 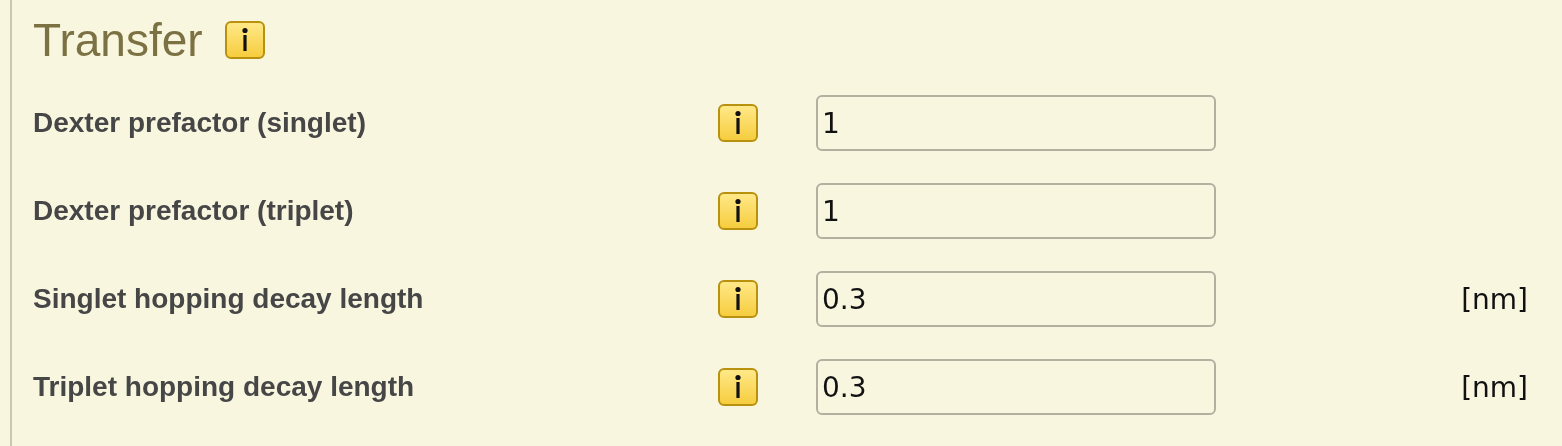 I want to click on field-label: Dexter prefactor (singlet), so click(x=200, y=123).